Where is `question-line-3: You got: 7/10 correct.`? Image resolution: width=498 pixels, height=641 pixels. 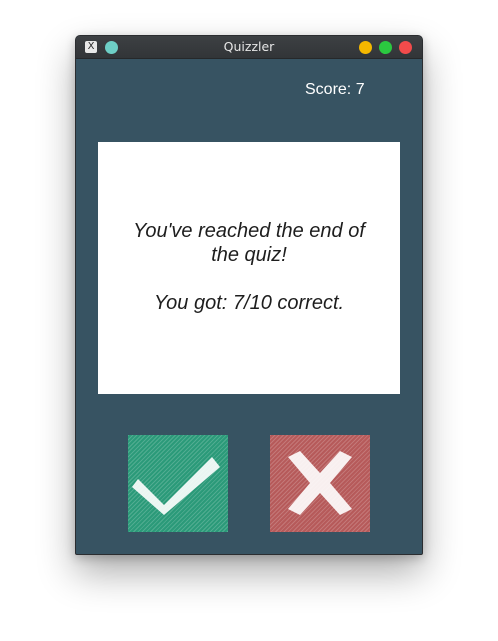 question-line-3: You got: 7/10 correct. is located at coordinates (249, 303).